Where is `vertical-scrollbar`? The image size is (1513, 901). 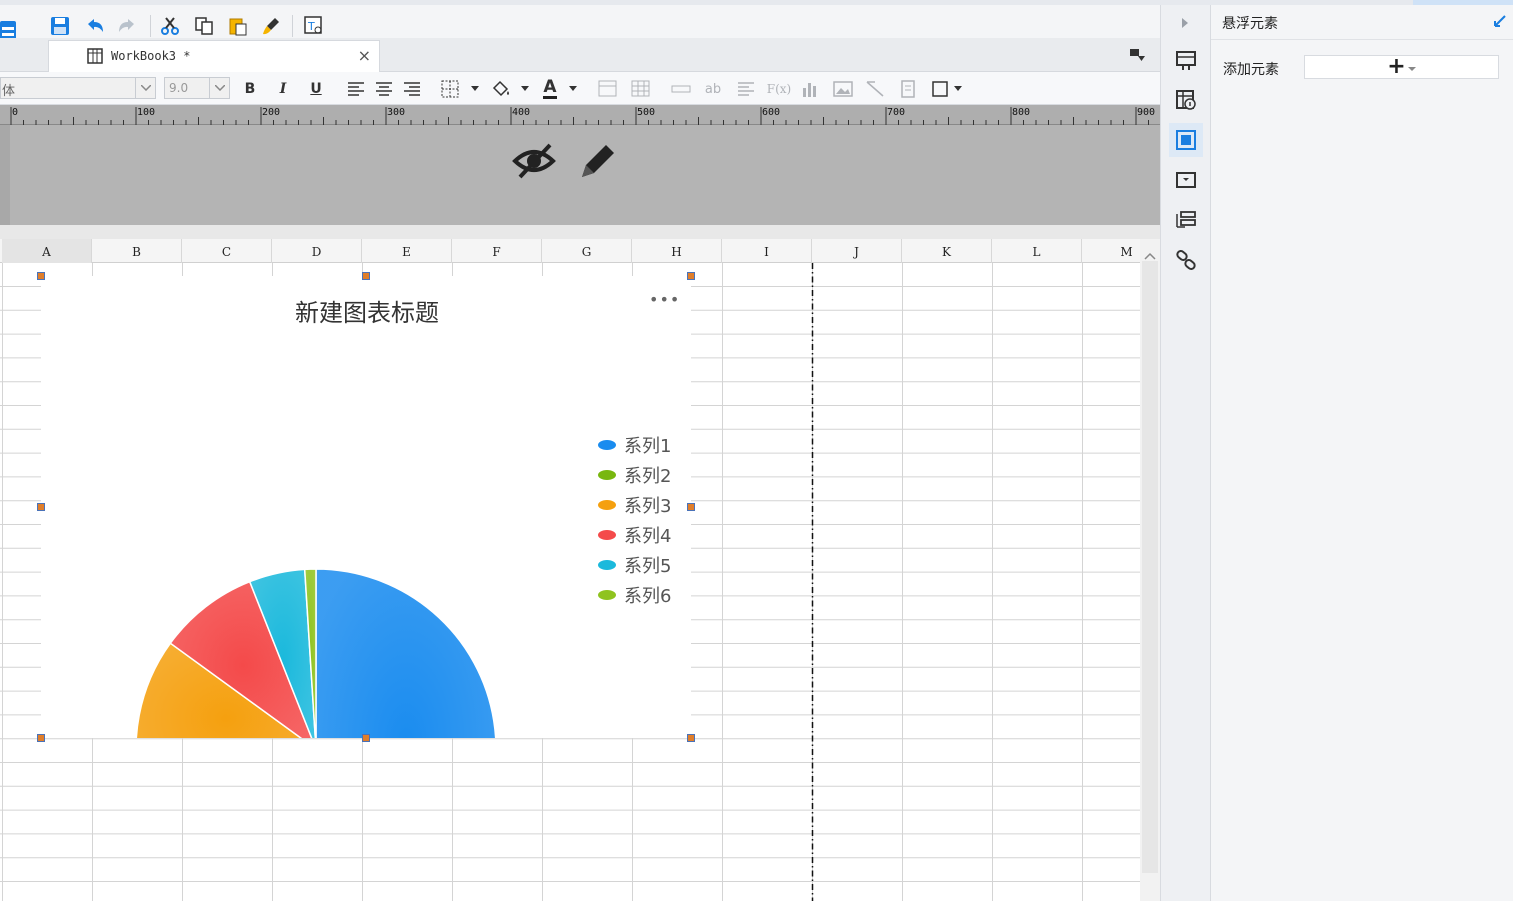 vertical-scrollbar is located at coordinates (1150, 570).